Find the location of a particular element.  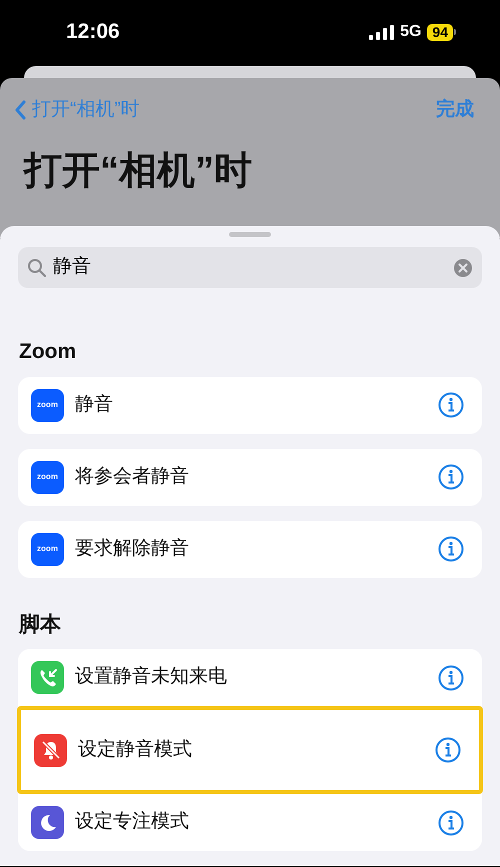

status-time: 12:06 is located at coordinates (93, 32).